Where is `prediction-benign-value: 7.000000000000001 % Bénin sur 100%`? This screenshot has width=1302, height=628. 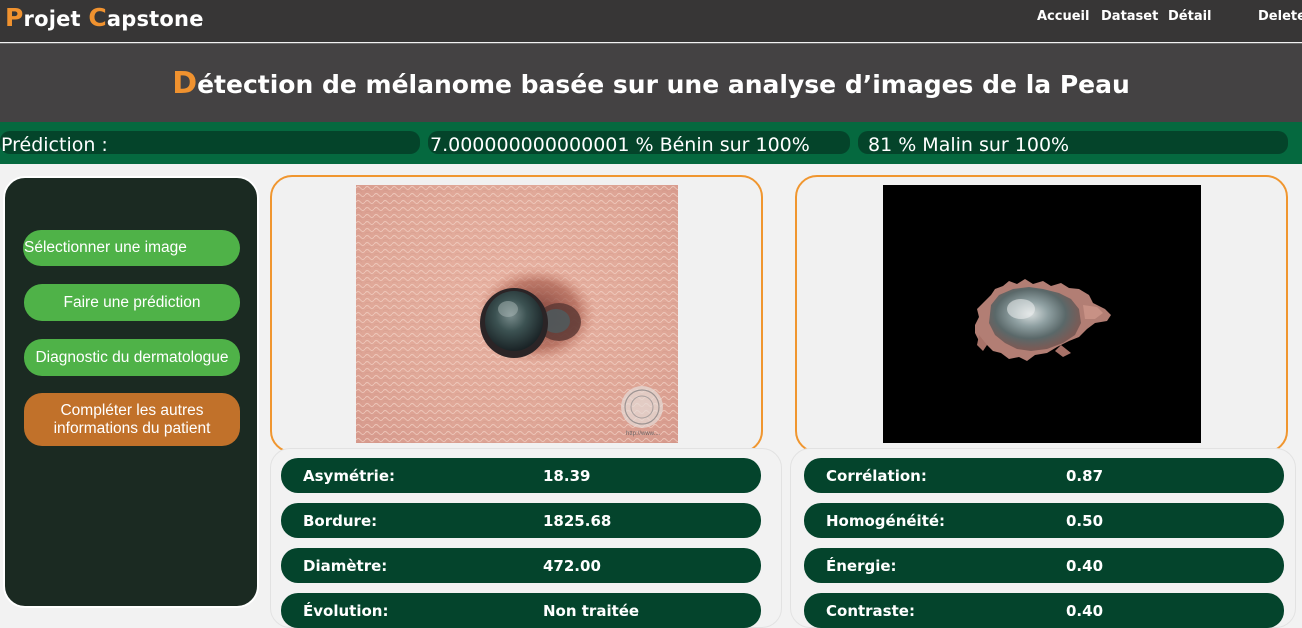 prediction-benign-value: 7.000000000000001 % Bénin sur 100% is located at coordinates (620, 145).